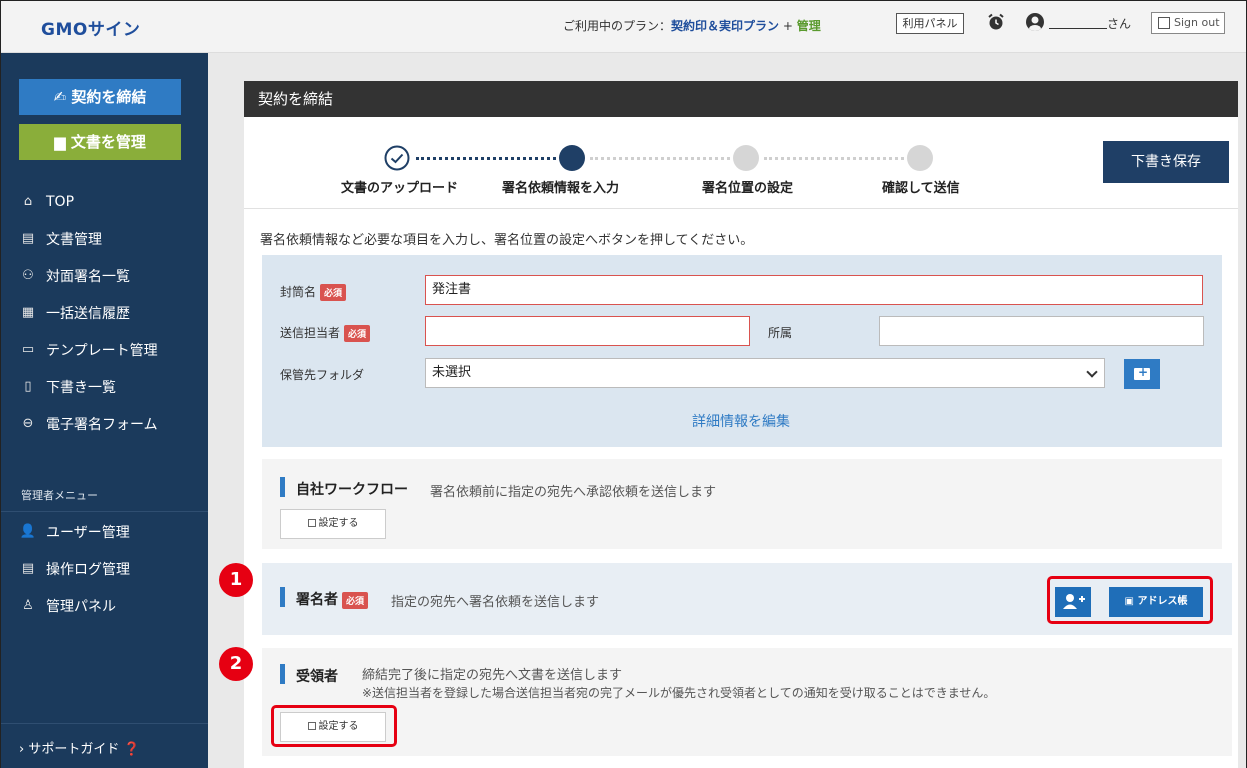 This screenshot has height=768, width=1247. I want to click on sidebar-bottom-divider, so click(104, 723).